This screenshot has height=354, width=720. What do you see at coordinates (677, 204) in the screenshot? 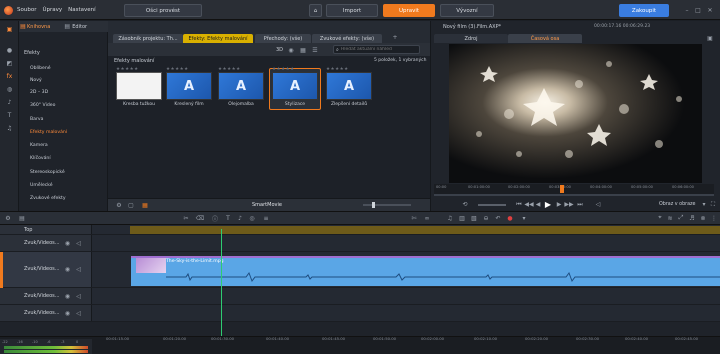
I see `pip-label: Obraz v obraze` at bounding box center [677, 204].